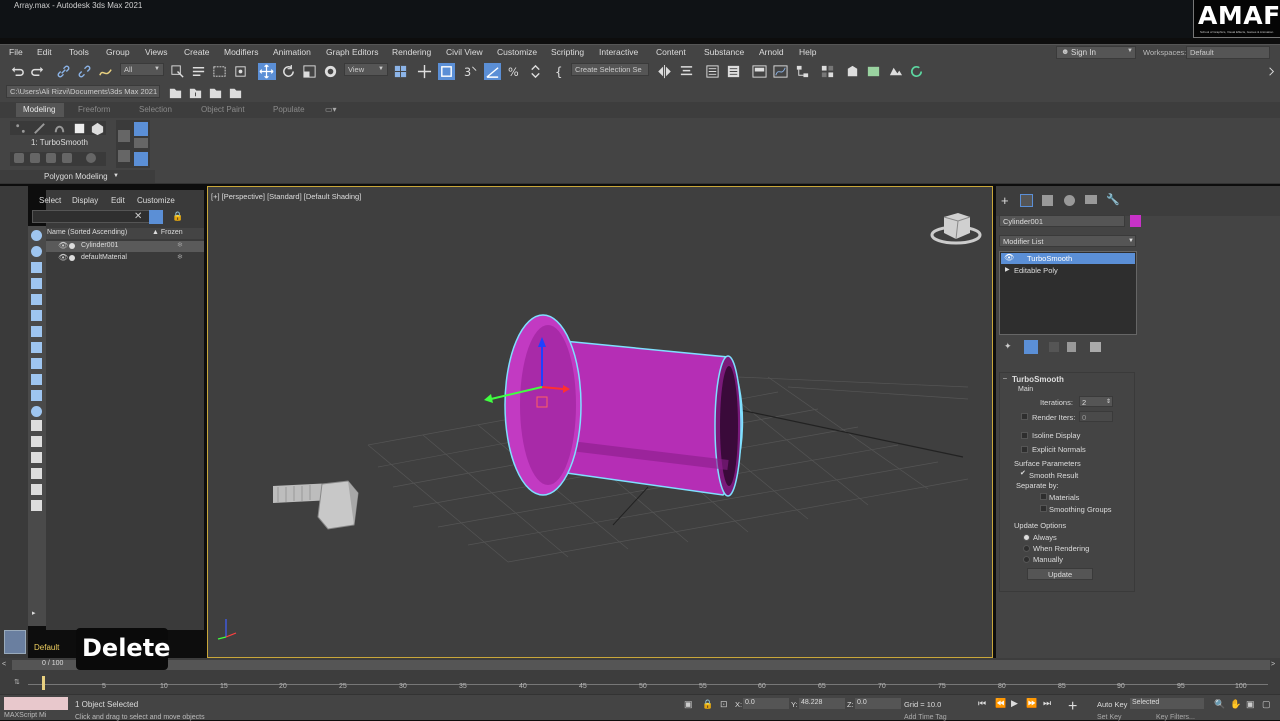 The width and height of the screenshot is (1280, 721). I want to click on menu-animation: Animation, so click(292, 52).